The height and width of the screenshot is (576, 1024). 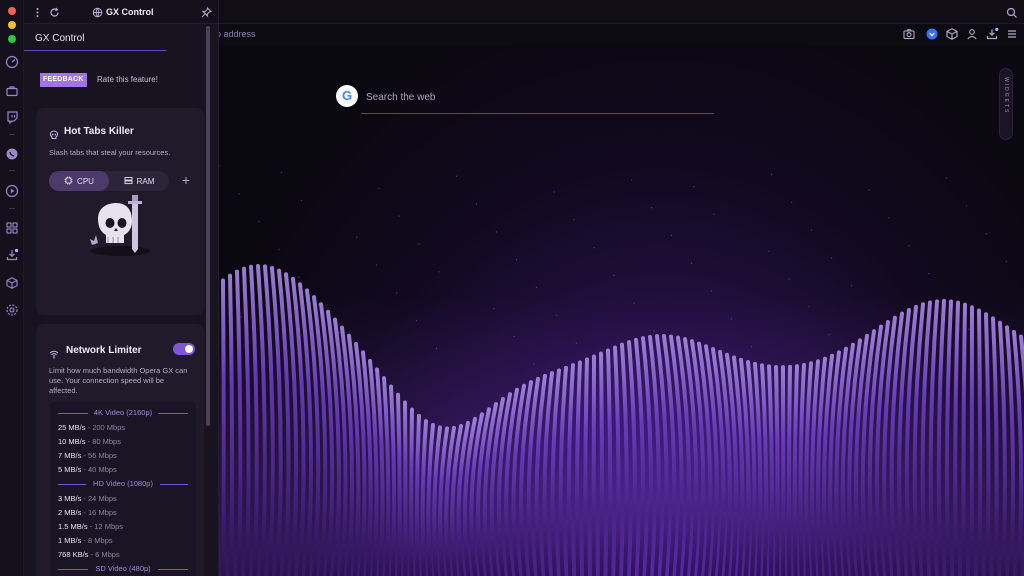 What do you see at coordinates (972, 34) in the screenshot?
I see `profile-icon` at bounding box center [972, 34].